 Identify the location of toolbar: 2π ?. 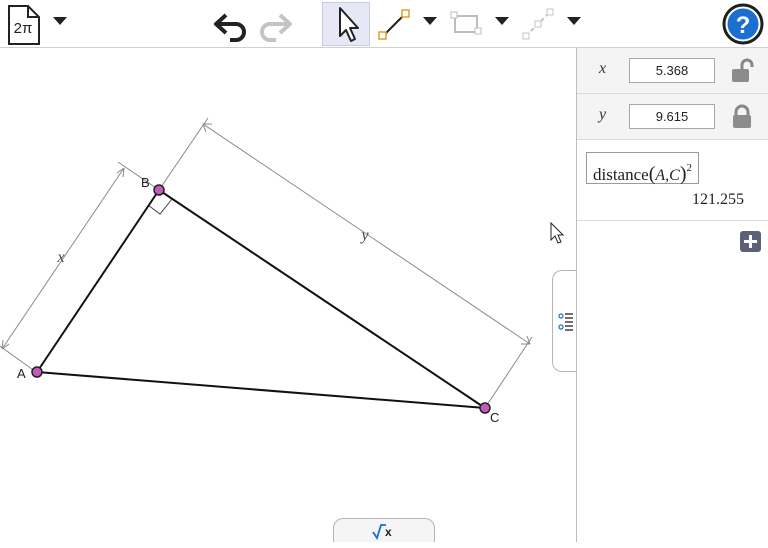
(384, 24).